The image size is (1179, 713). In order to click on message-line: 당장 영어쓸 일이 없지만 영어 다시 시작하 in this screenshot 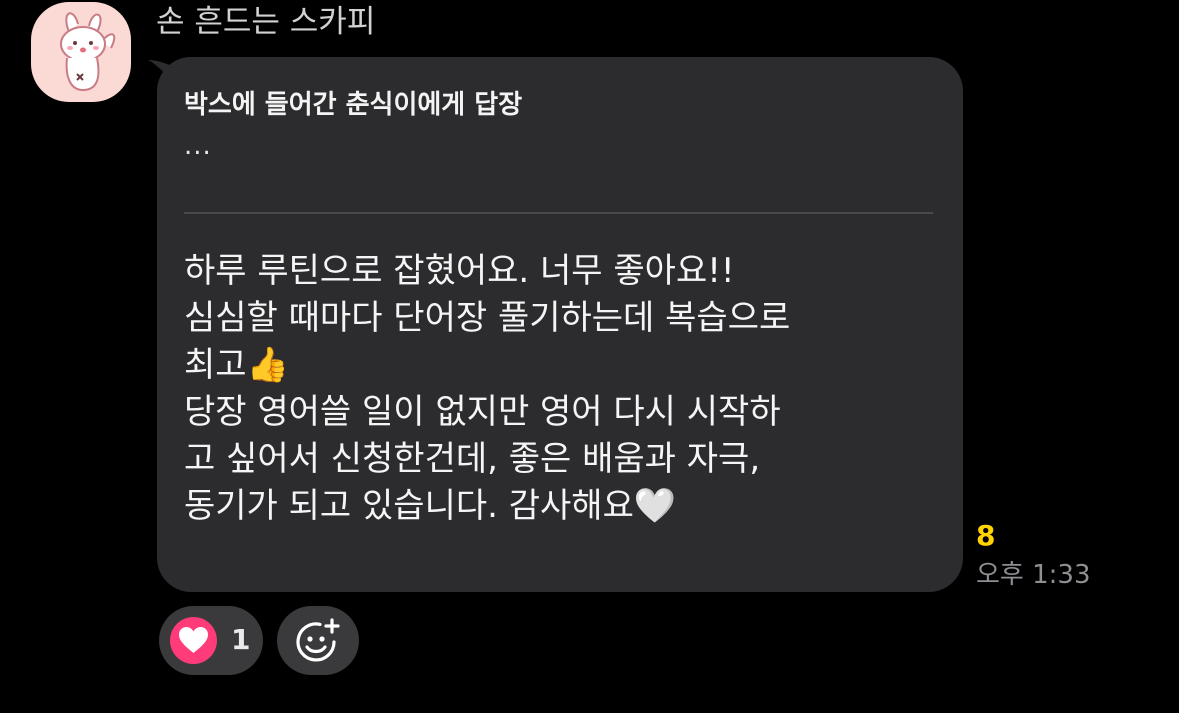, I will do `click(482, 412)`.